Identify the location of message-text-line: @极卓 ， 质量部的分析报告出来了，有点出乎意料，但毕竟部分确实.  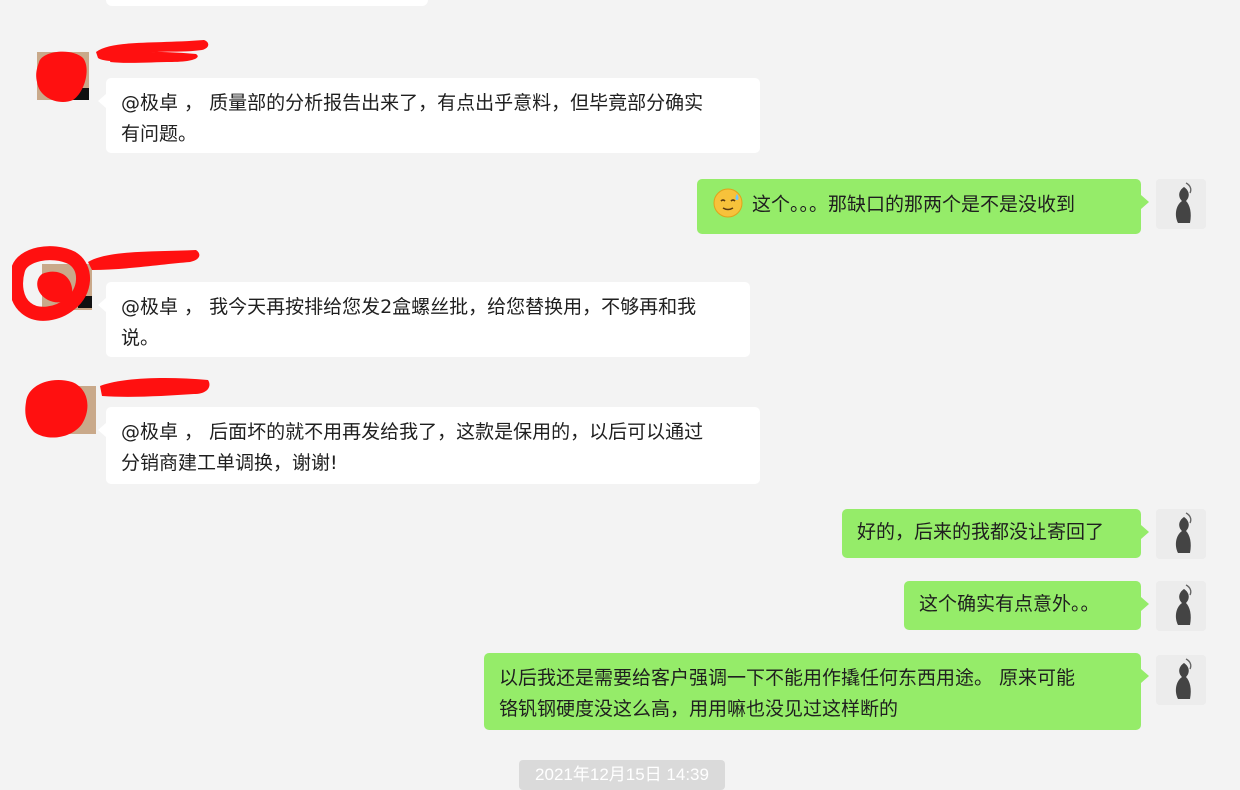
(412, 103).